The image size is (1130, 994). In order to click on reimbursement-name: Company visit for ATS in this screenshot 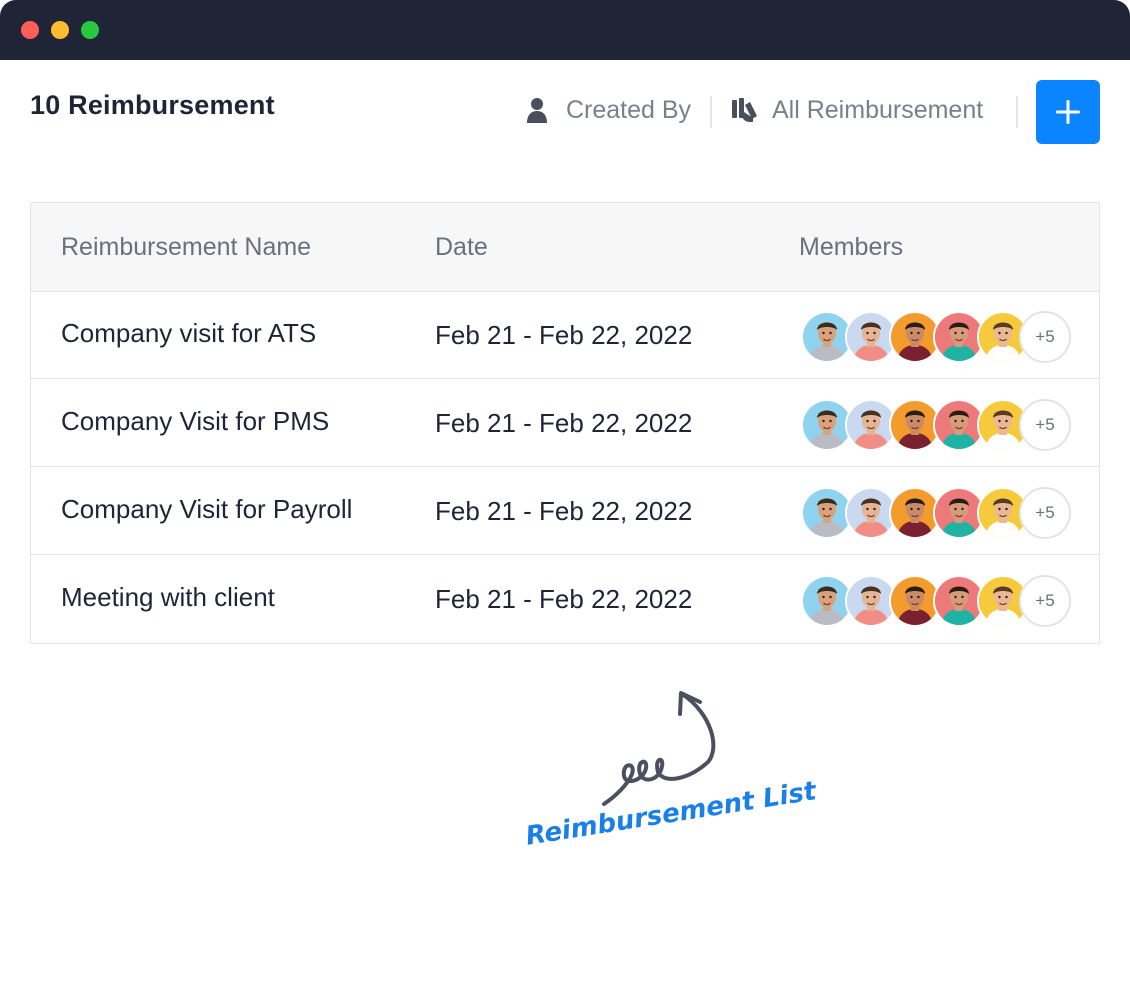, I will do `click(189, 333)`.